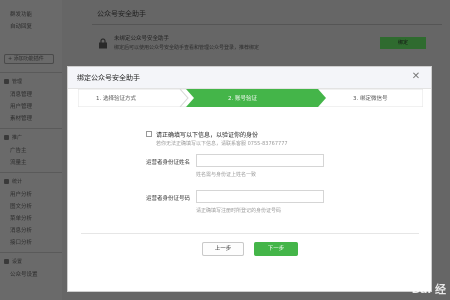 The height and width of the screenshot is (300, 450). I want to click on manage-icon, so click(6, 81).